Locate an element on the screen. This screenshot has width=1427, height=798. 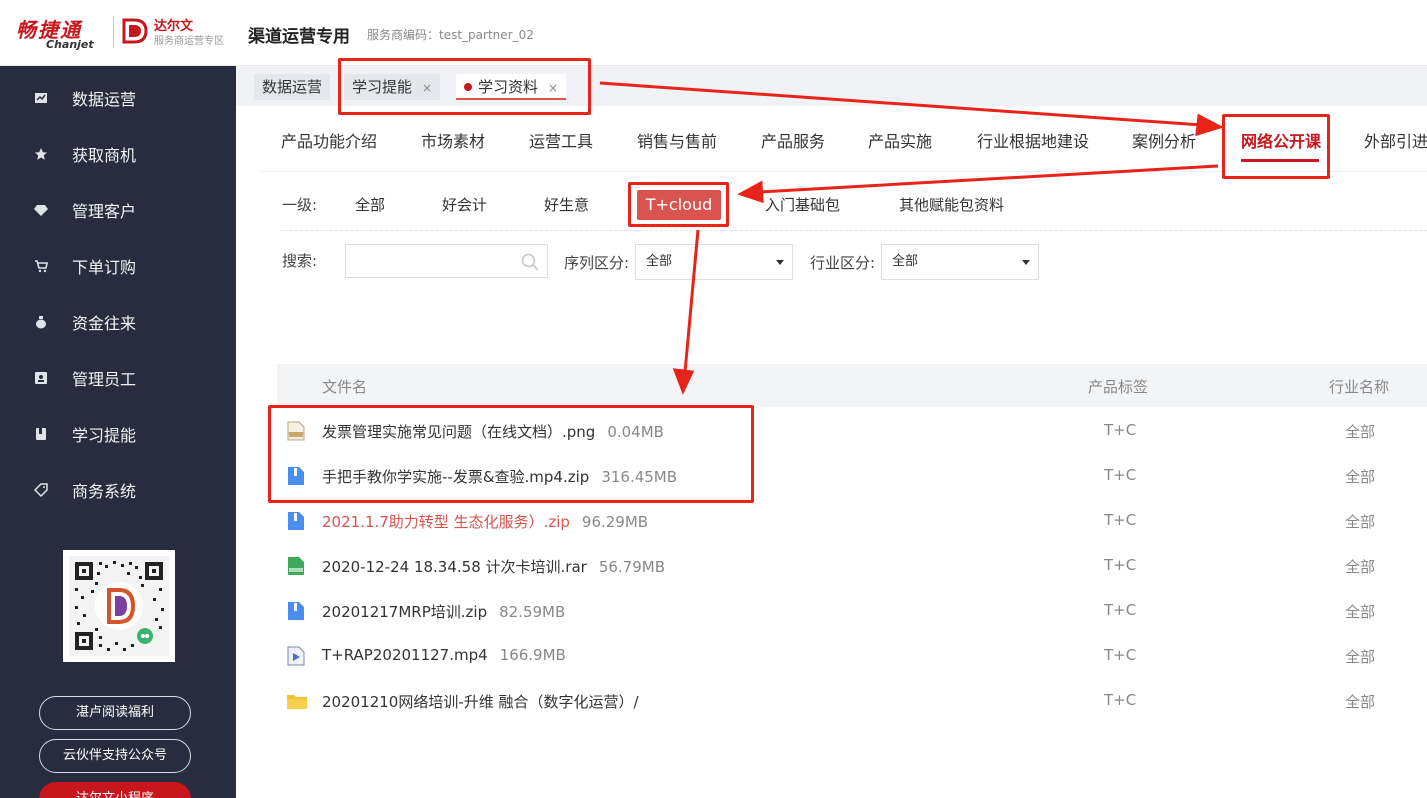
public-account-button: 云伙伴支持公众号 is located at coordinates (115, 756).